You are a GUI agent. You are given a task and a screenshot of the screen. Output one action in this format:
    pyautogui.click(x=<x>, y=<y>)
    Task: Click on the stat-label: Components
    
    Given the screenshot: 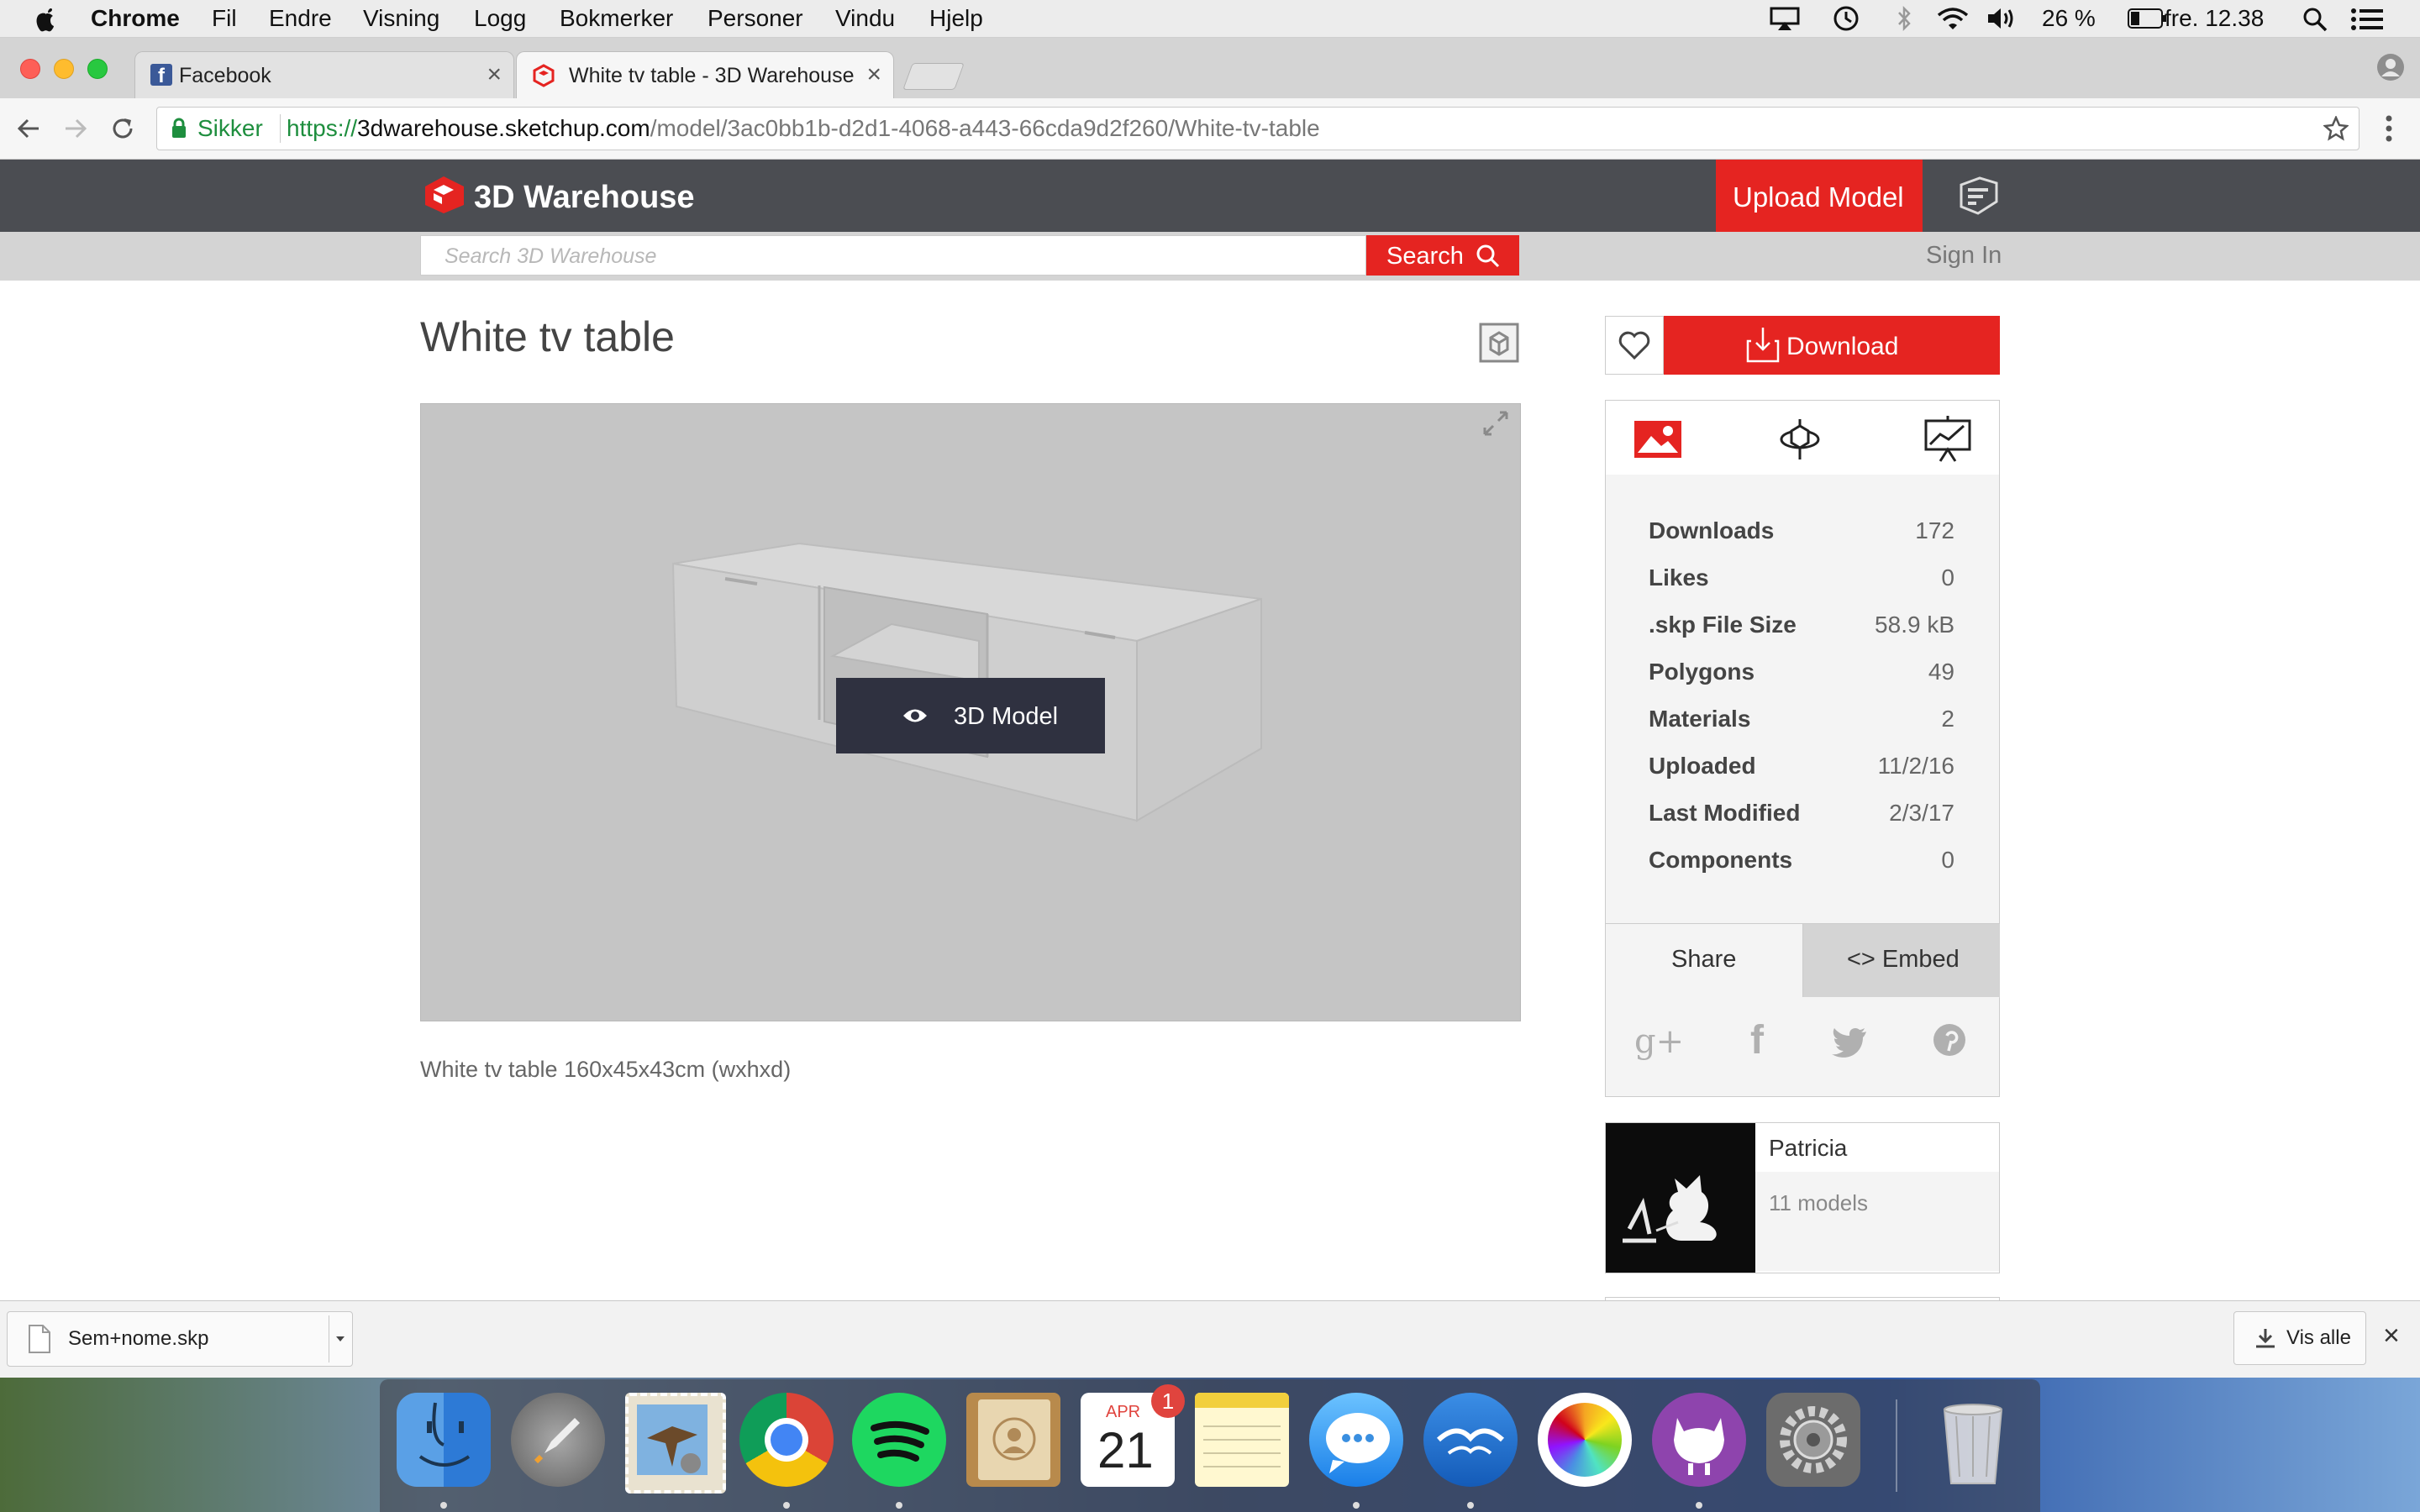 What is the action you would take?
    pyautogui.click(x=1721, y=860)
    